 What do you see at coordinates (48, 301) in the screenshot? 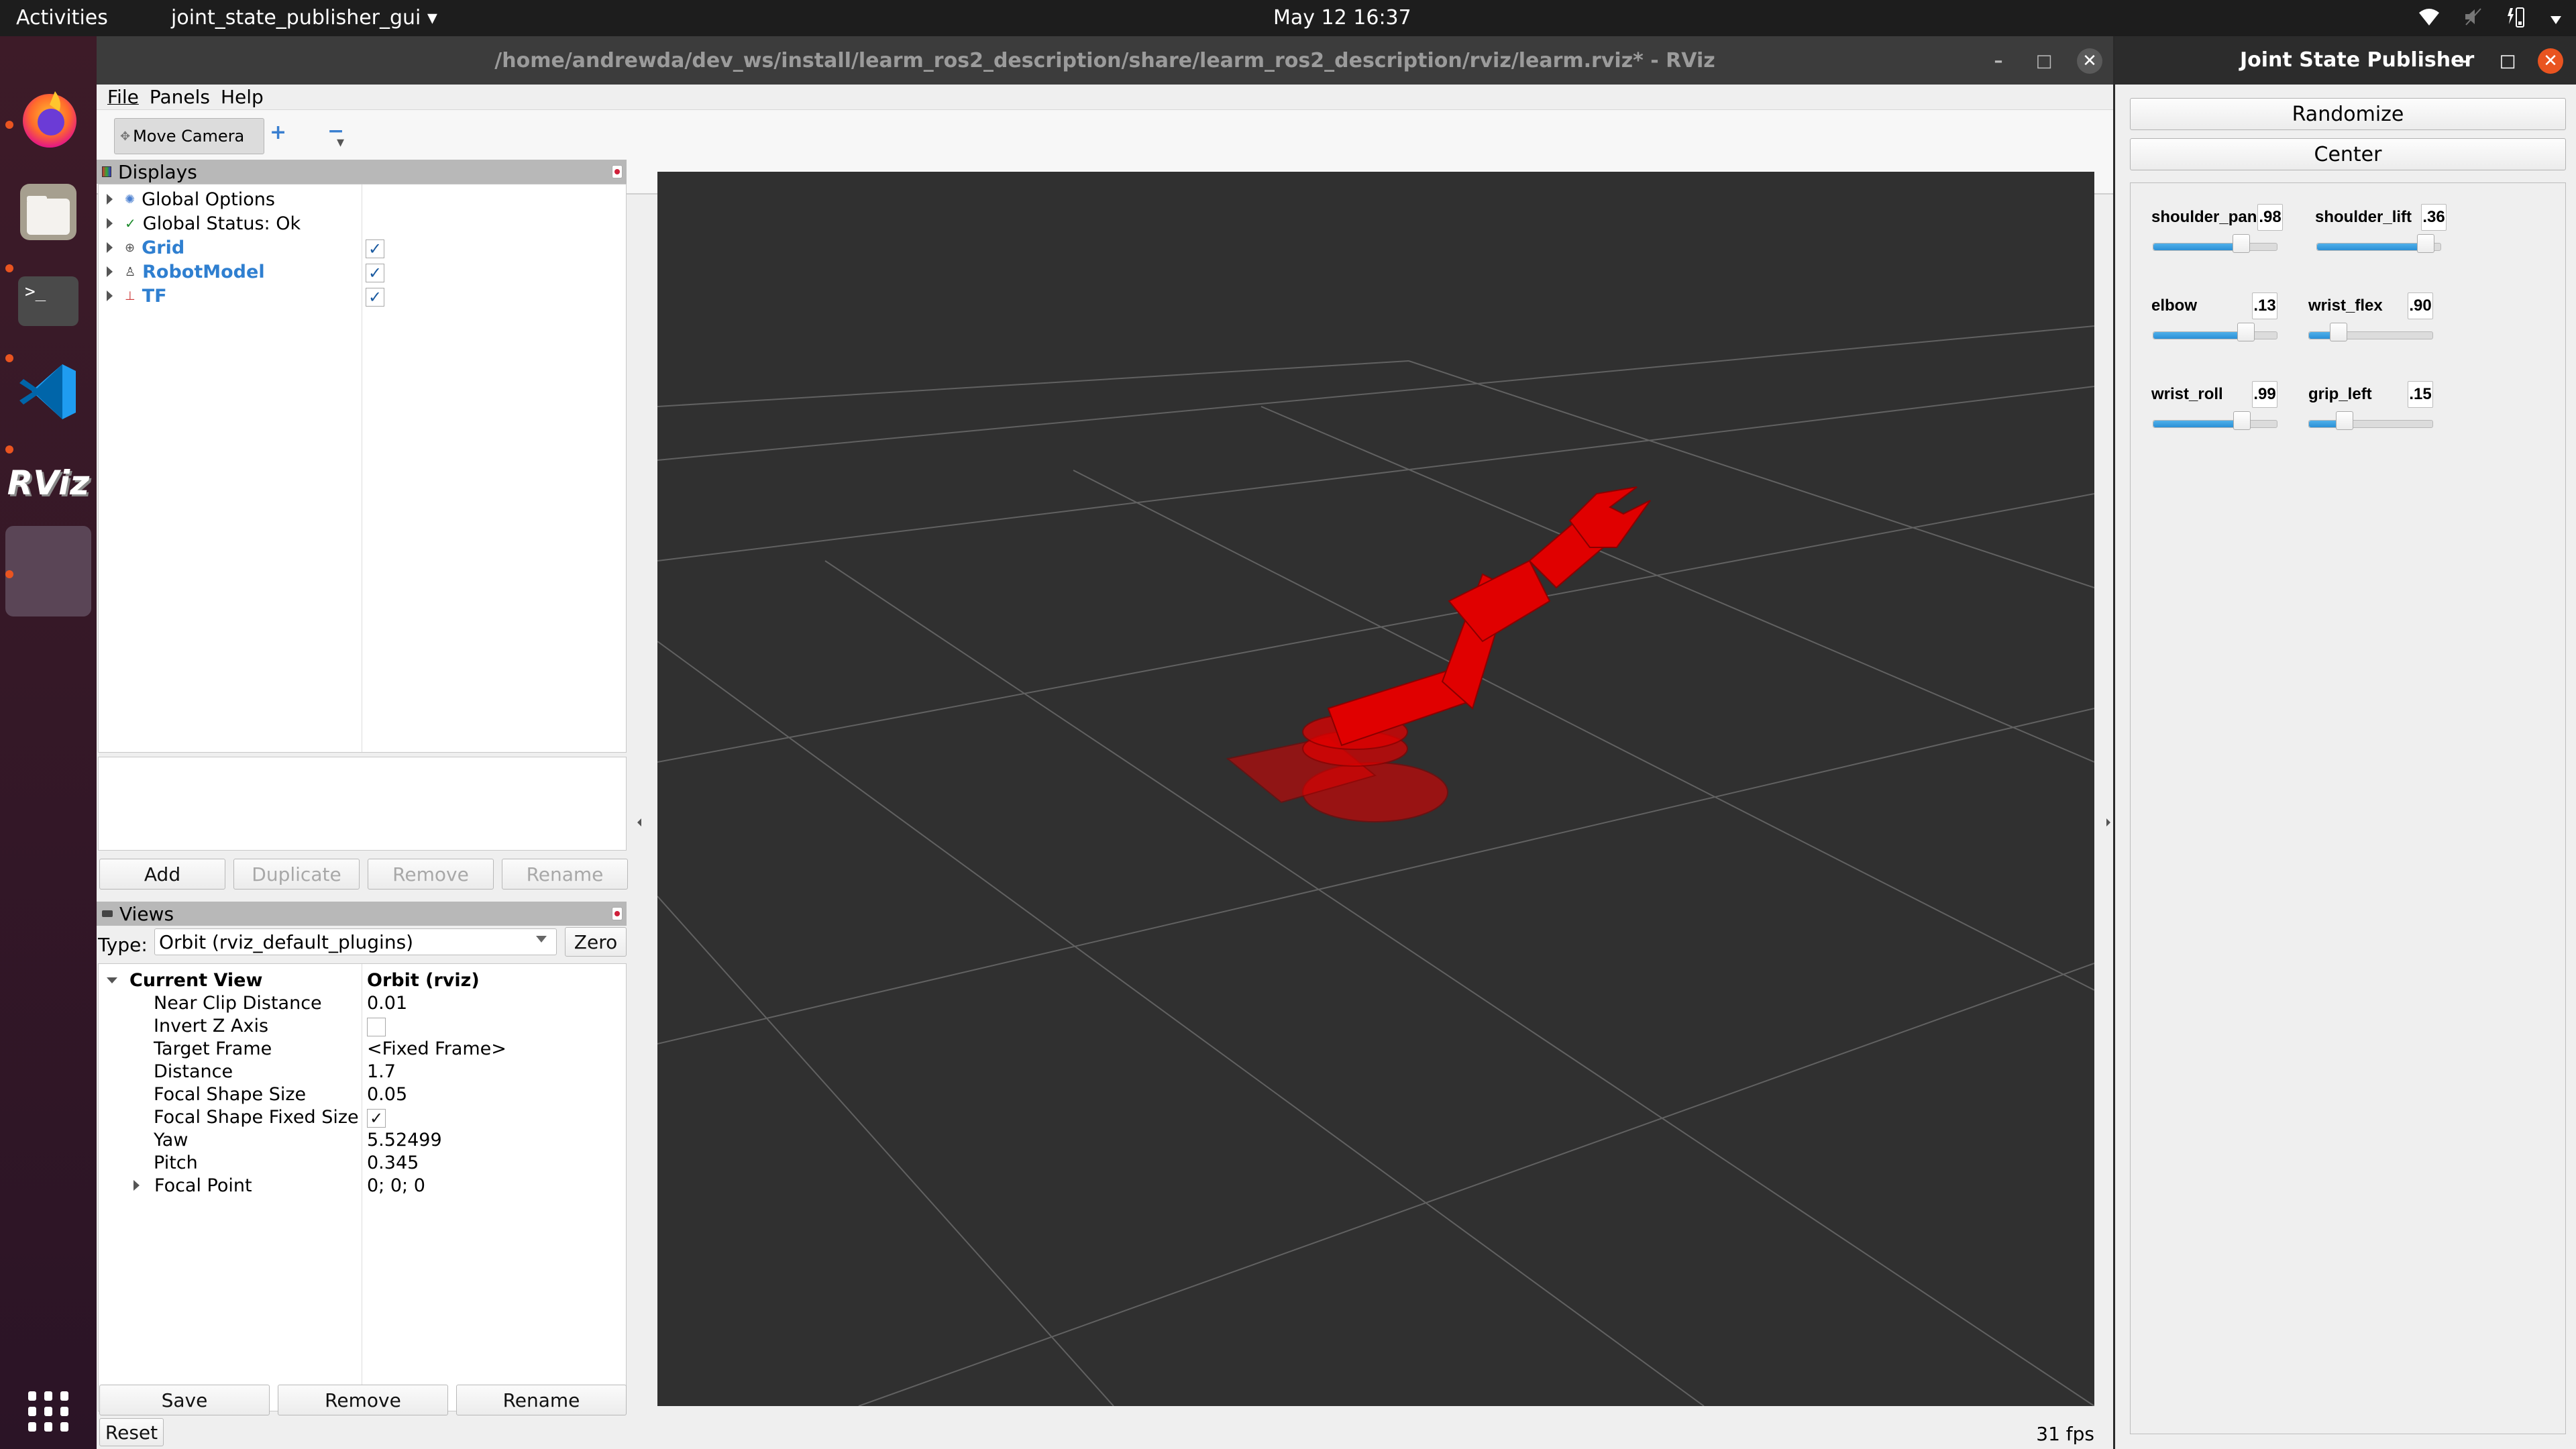
I see `dock-terminal: >_` at bounding box center [48, 301].